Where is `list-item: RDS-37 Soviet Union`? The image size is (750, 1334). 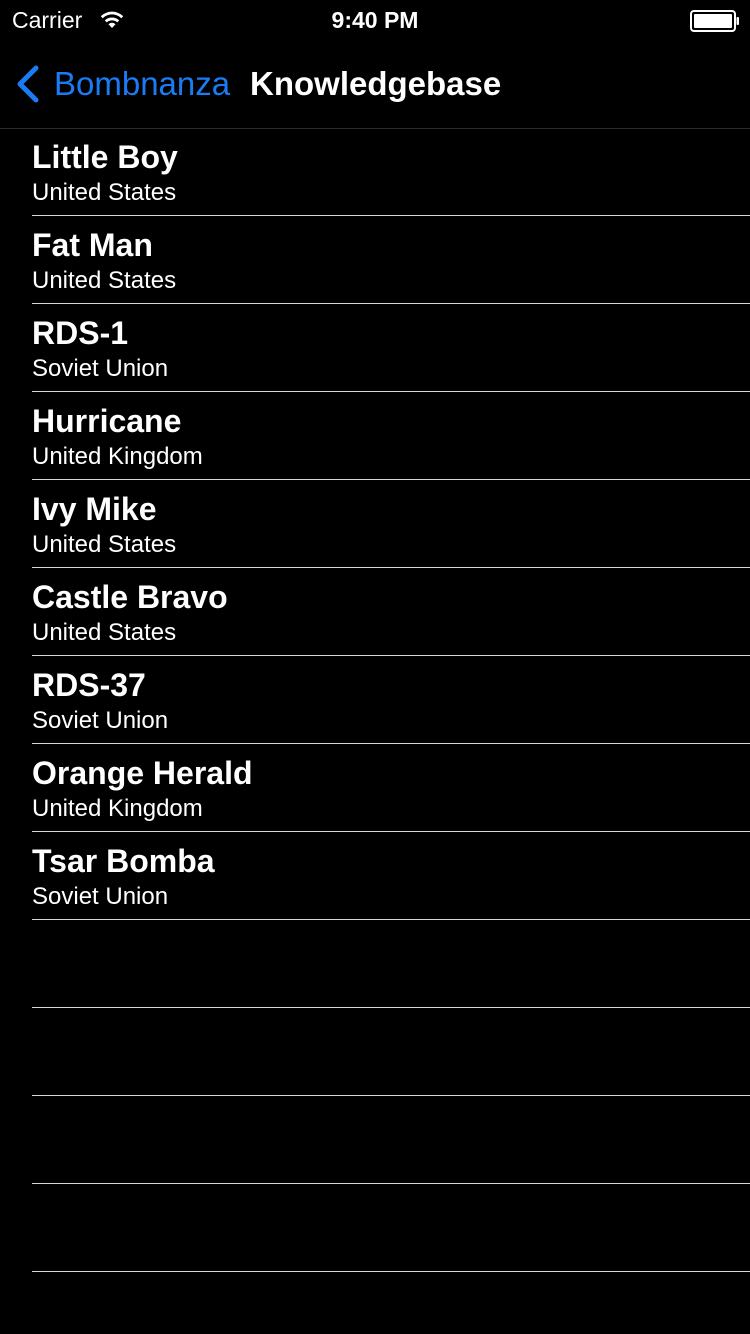
list-item: RDS-37 Soviet Union is located at coordinates (375, 700).